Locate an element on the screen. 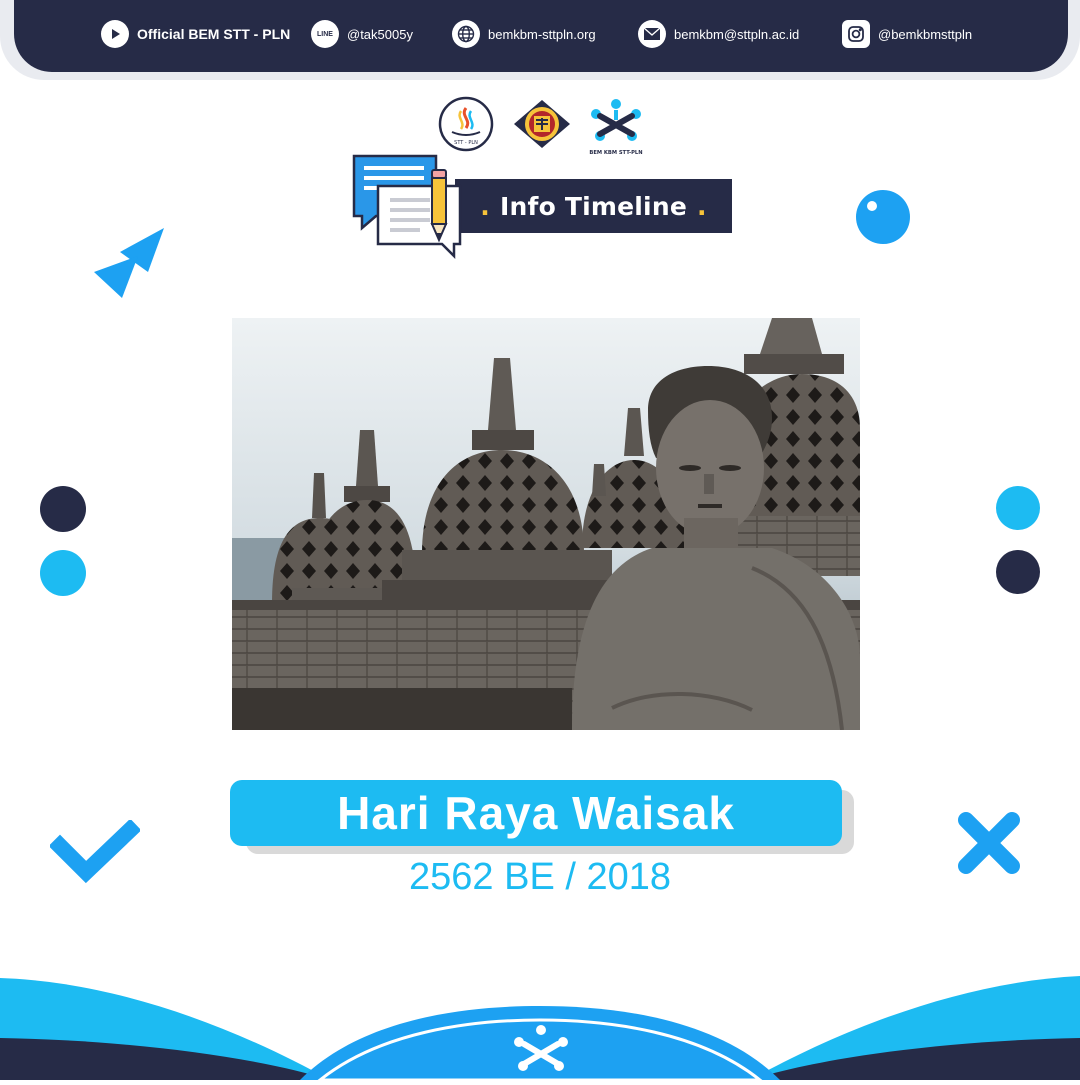  info-timeline-banner: . Info Timeline. is located at coordinates (593, 206).